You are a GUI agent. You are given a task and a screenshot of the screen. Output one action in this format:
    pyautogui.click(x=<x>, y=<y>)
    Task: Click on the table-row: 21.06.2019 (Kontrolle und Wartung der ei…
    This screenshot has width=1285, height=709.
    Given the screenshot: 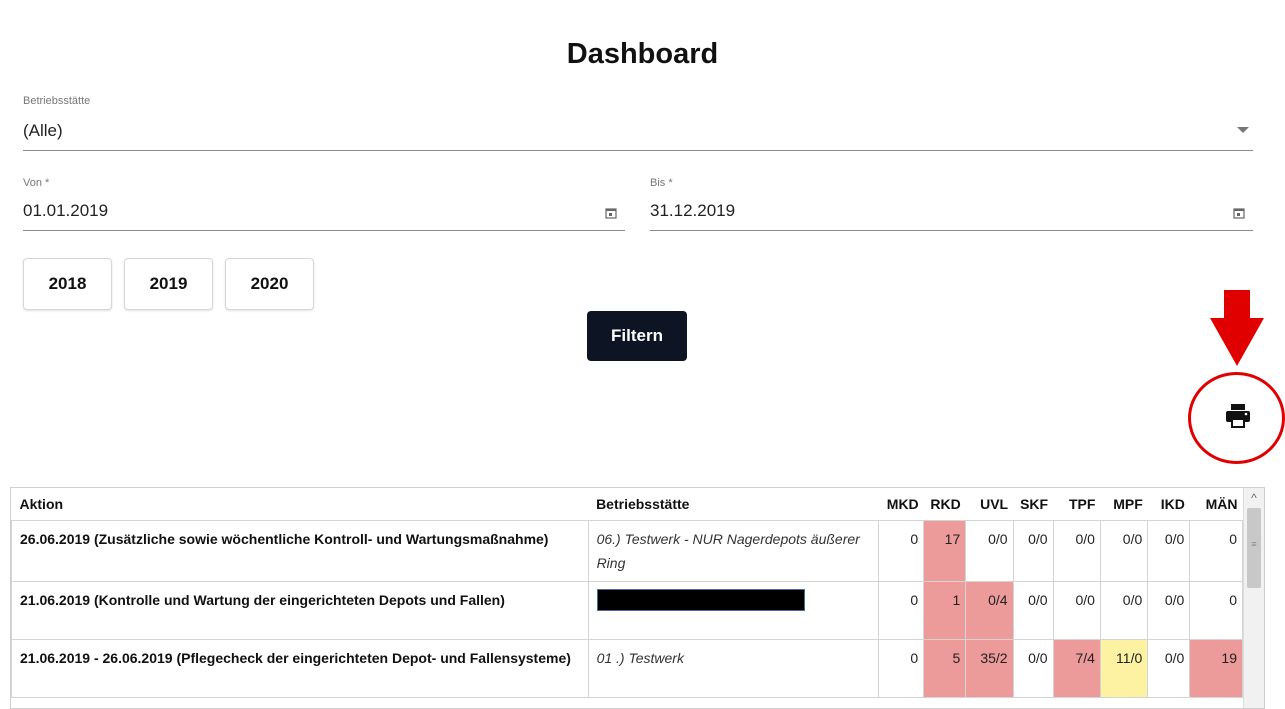 What is the action you would take?
    pyautogui.click(x=627, y=610)
    